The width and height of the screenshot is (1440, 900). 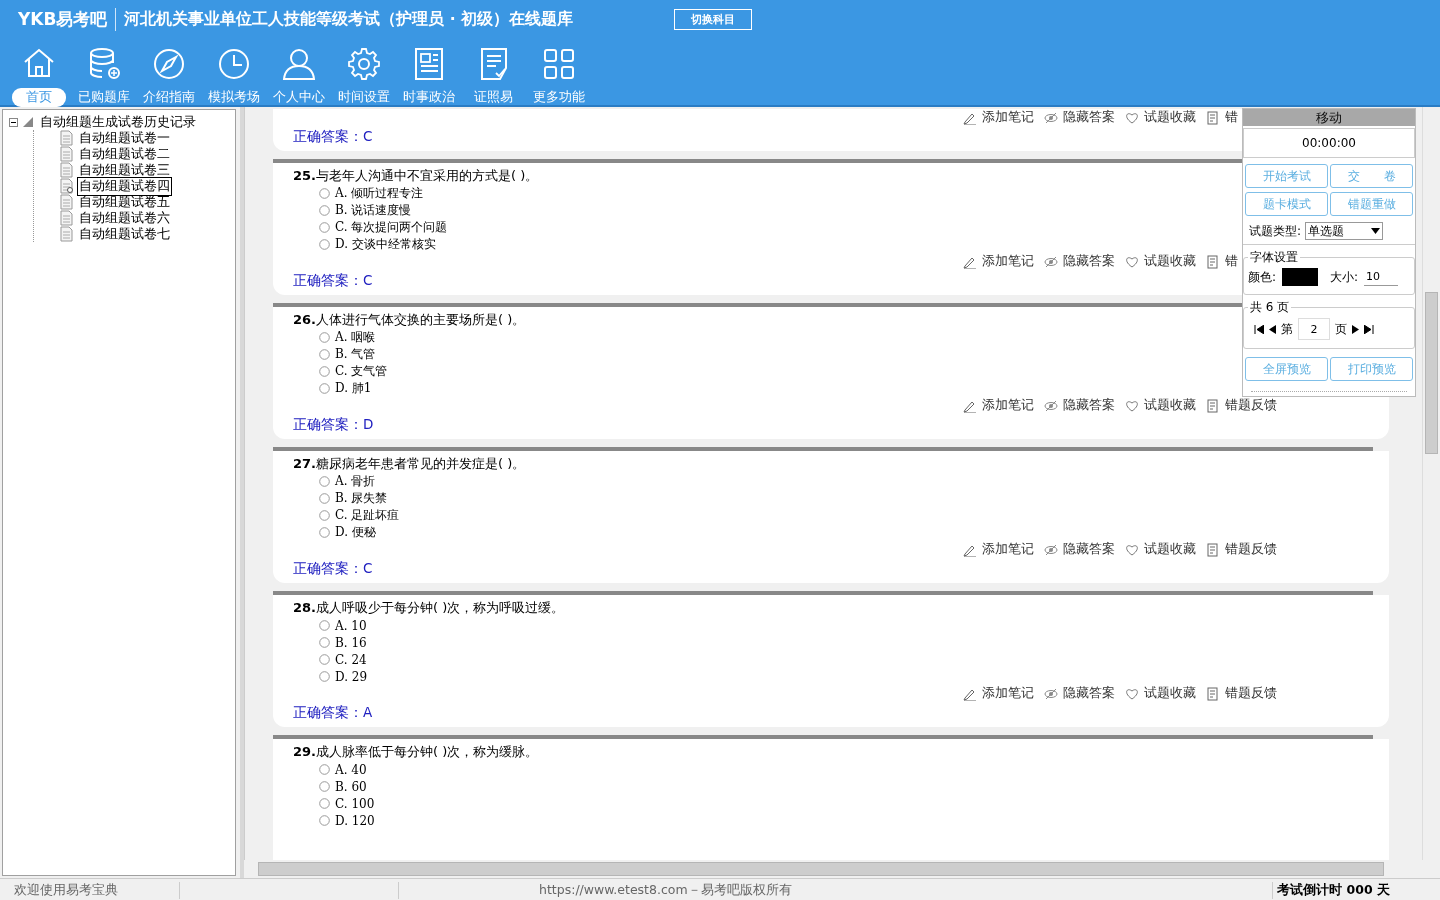 I want to click on welcome-text: 欢迎使用易考宝典, so click(x=90, y=890).